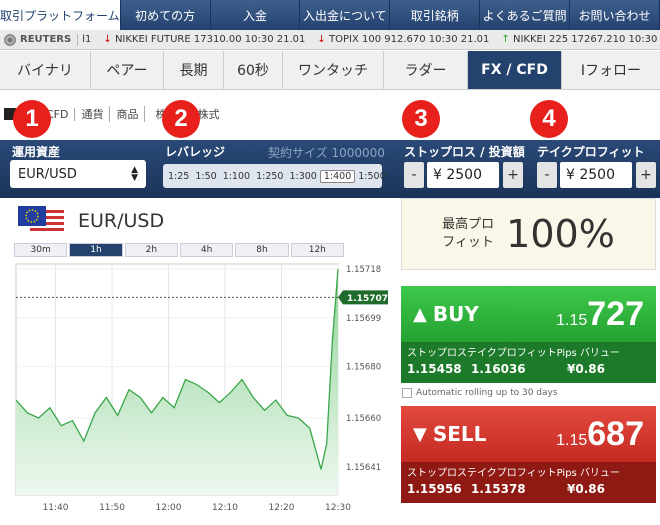 The height and width of the screenshot is (525, 660). What do you see at coordinates (317, 250) in the screenshot?
I see `timeframe-12h: 12h` at bounding box center [317, 250].